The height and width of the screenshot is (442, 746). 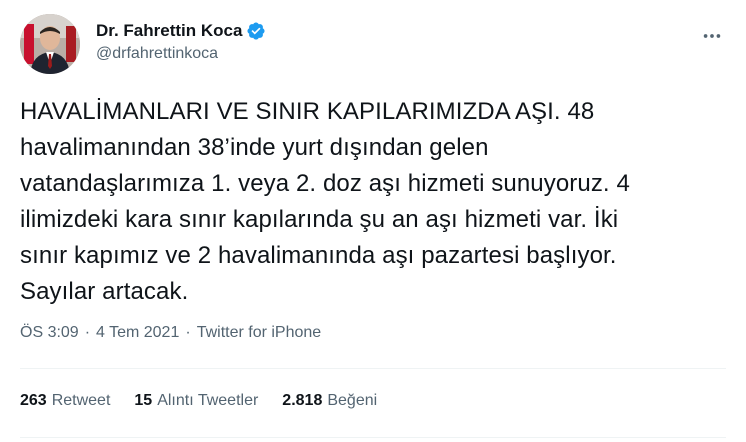 I want to click on more-options-button, so click(x=712, y=36).